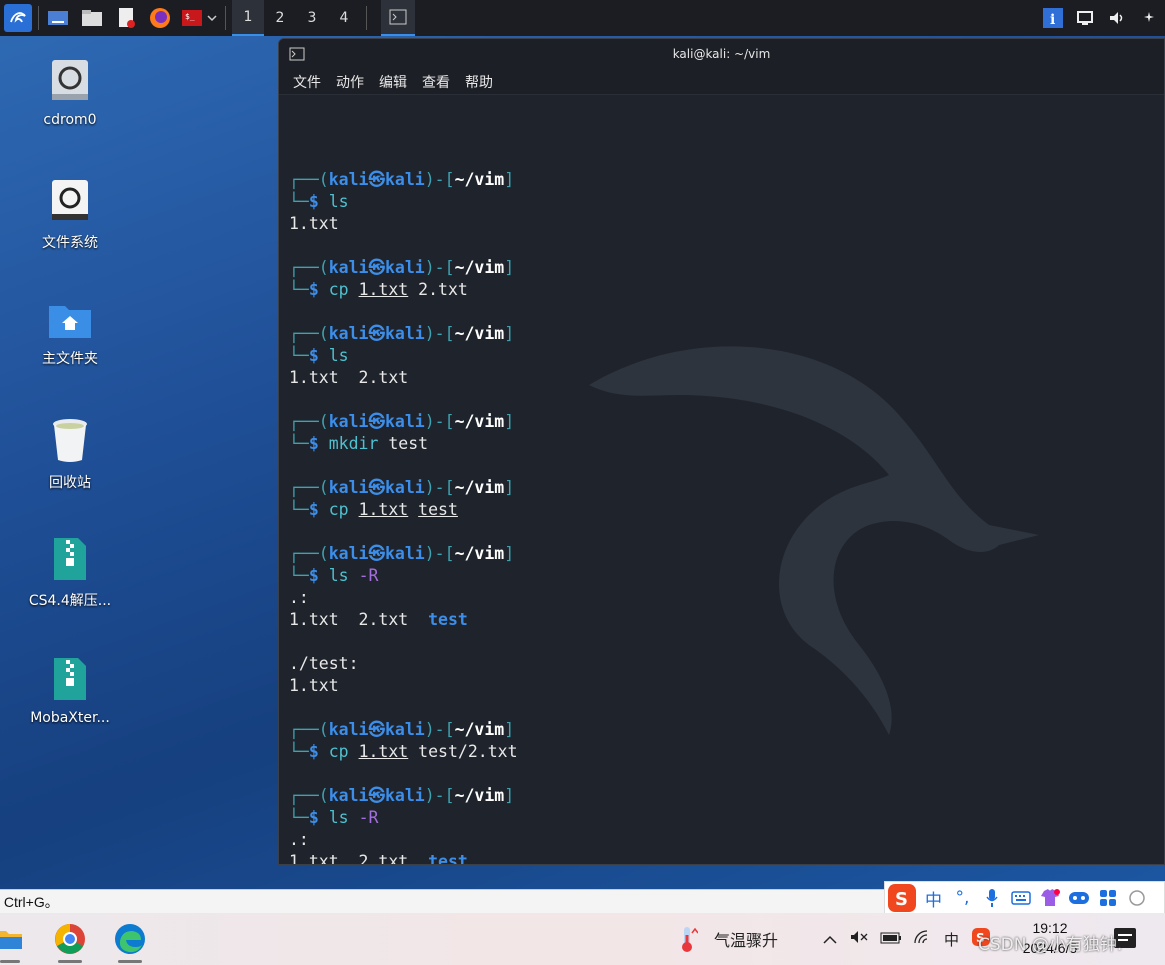  What do you see at coordinates (280, 18) in the screenshot?
I see `workspace-2: 2` at bounding box center [280, 18].